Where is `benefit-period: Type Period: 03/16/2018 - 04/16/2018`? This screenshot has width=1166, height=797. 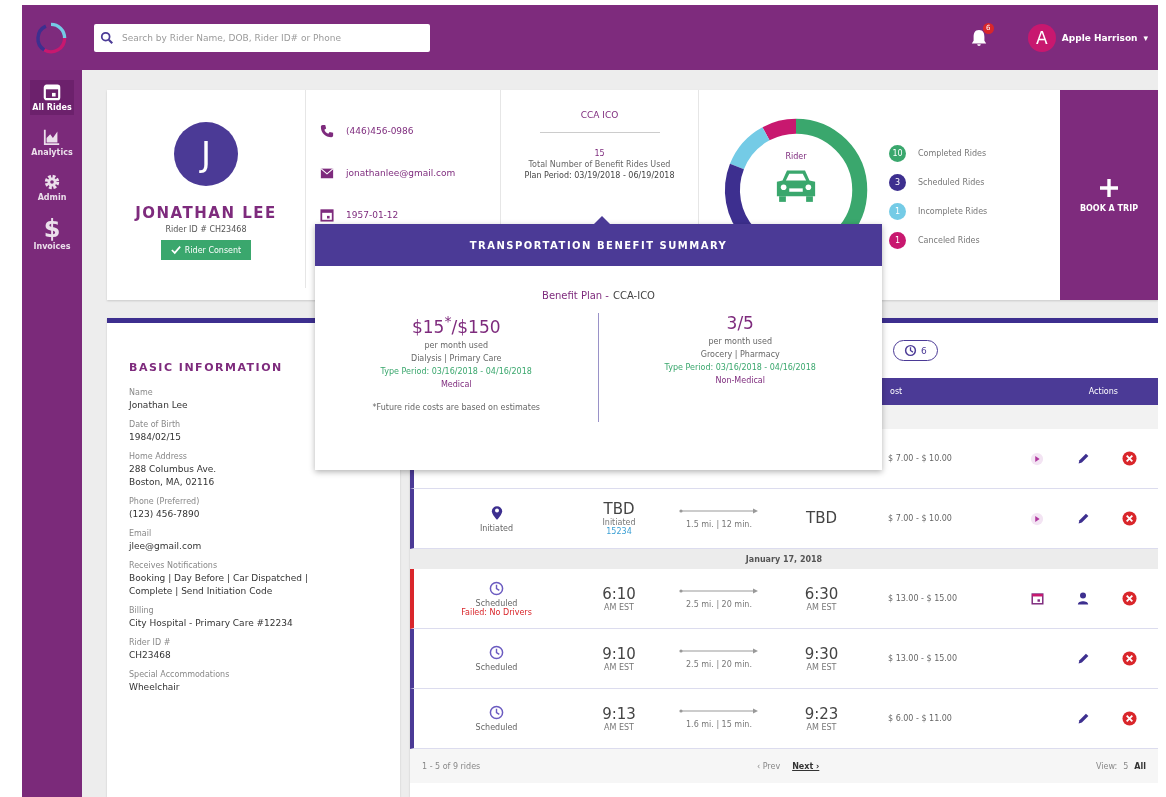 benefit-period: Type Period: 03/16/2018 - 04/16/2018 is located at coordinates (456, 371).